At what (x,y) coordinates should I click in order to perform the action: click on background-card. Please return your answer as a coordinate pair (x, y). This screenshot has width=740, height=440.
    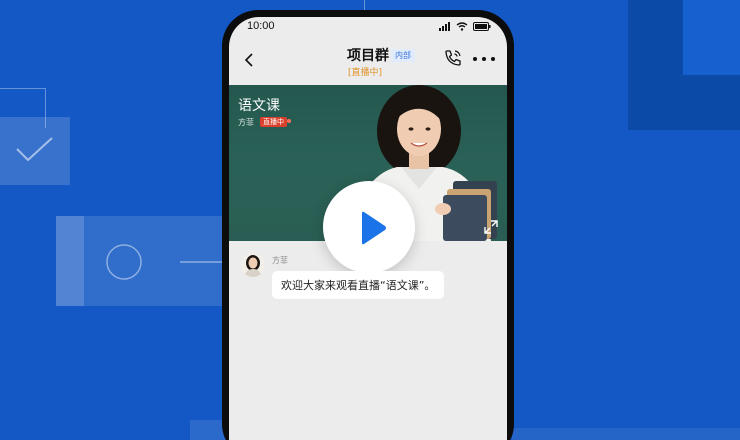
    Looking at the image, I should click on (141, 261).